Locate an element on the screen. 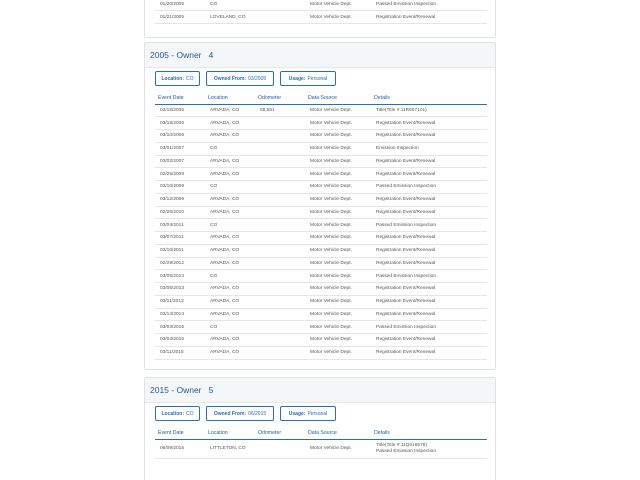 This screenshot has width=640, height=480. event-date-cell: 03/11/2013 is located at coordinates (180, 302).